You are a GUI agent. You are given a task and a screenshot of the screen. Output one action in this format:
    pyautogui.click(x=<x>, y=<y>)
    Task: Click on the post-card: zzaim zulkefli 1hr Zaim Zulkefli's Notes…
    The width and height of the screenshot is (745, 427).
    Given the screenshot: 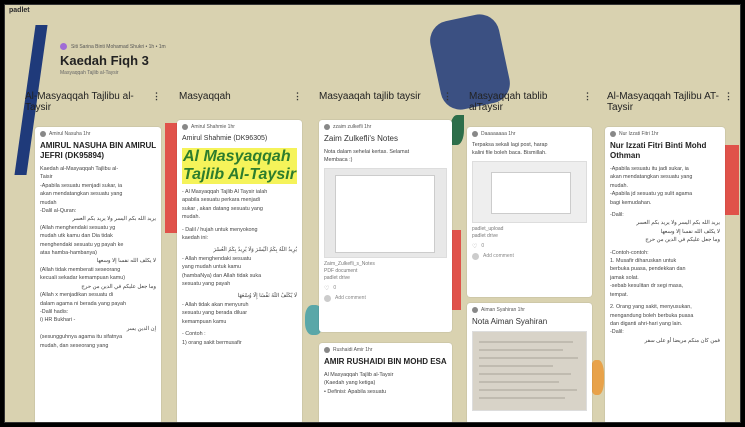 What is the action you would take?
    pyautogui.click(x=385, y=226)
    